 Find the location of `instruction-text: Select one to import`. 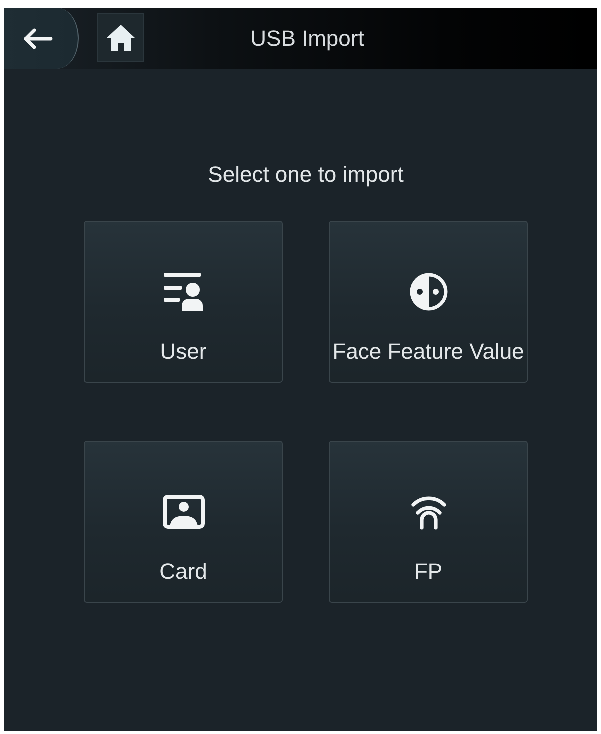

instruction-text: Select one to import is located at coordinates (306, 175).